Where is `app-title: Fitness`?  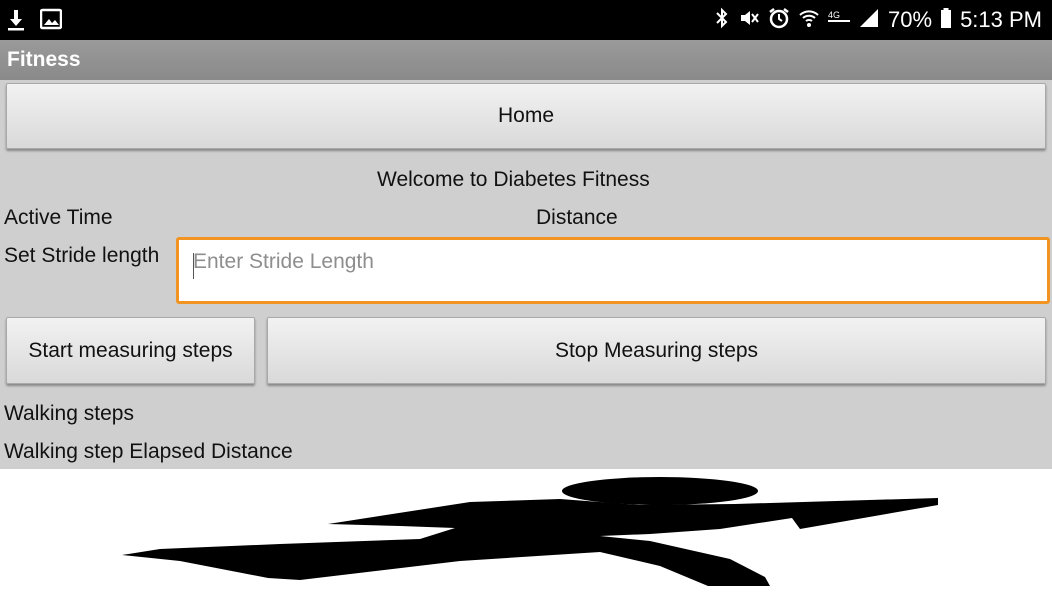 app-title: Fitness is located at coordinates (44, 59).